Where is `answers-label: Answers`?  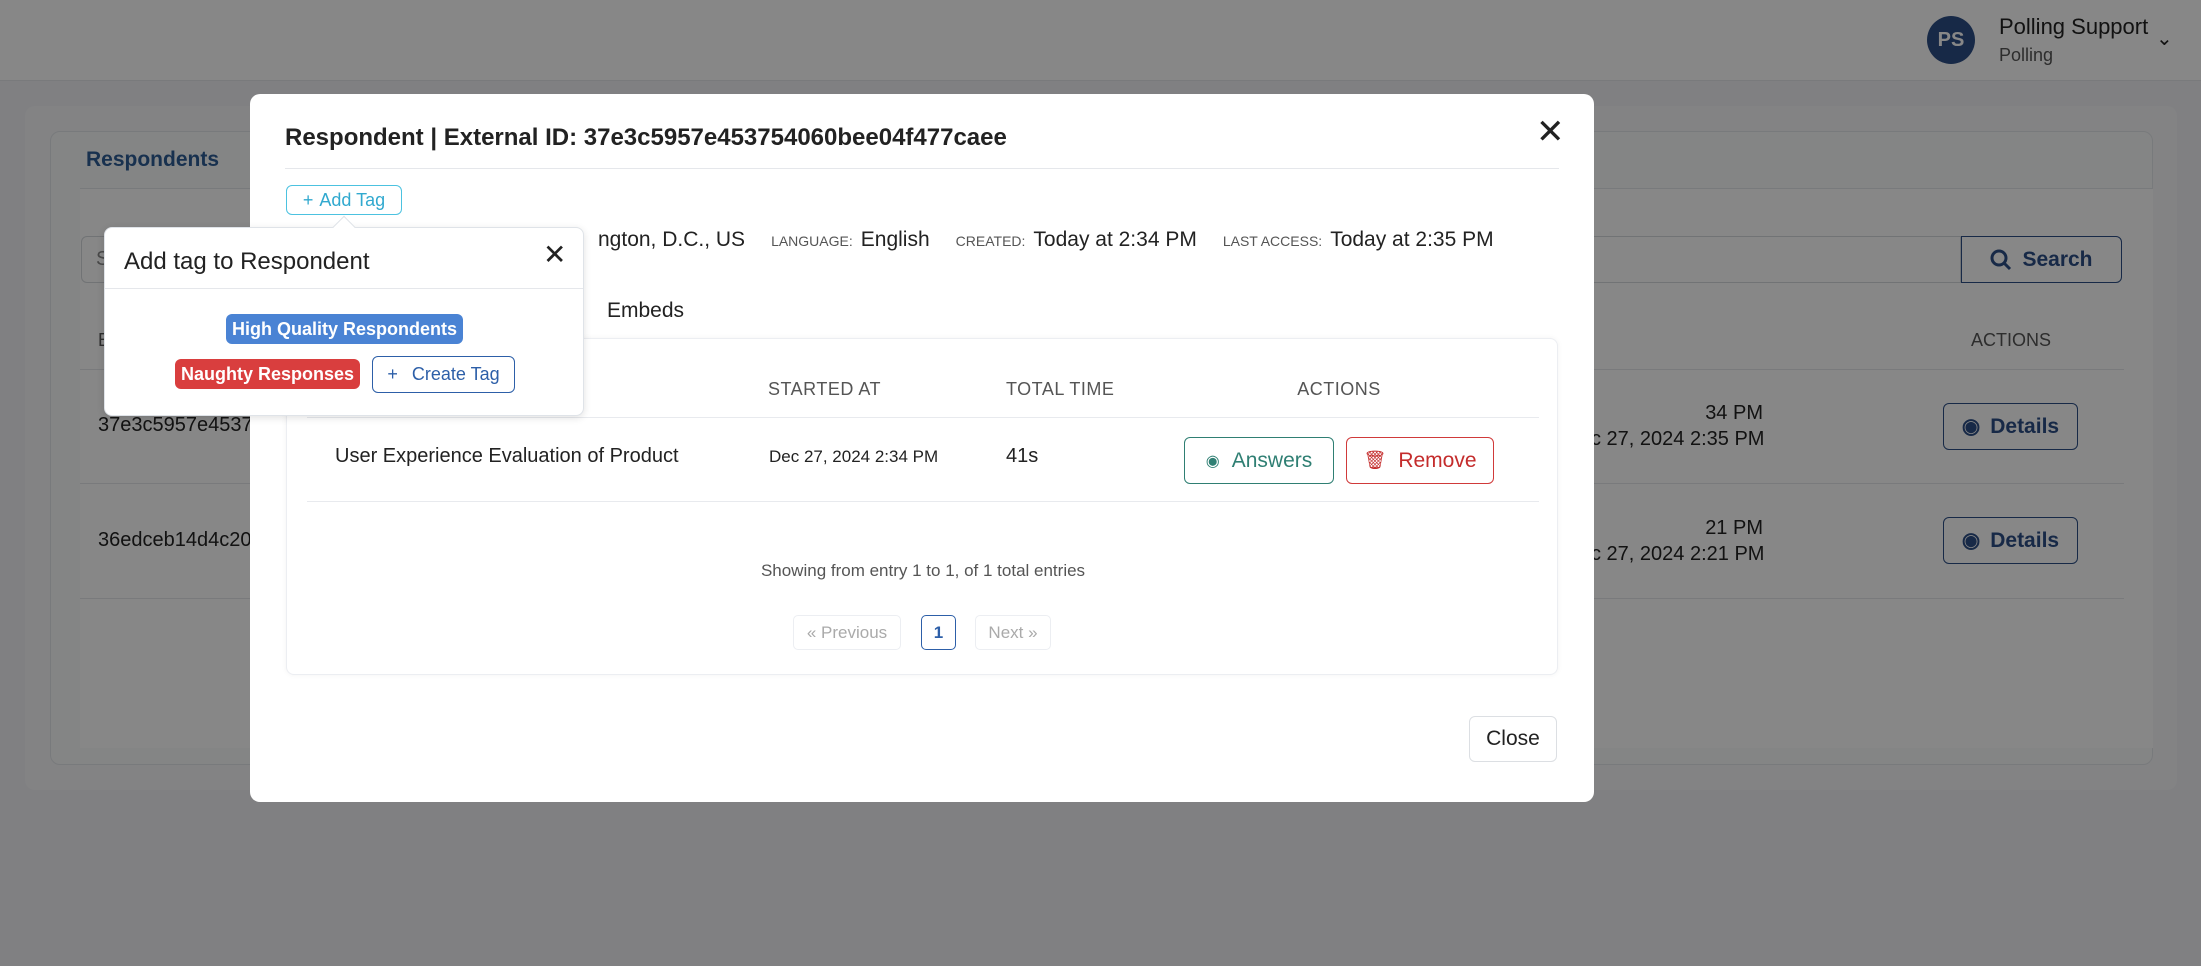
answers-label: Answers is located at coordinates (1272, 460).